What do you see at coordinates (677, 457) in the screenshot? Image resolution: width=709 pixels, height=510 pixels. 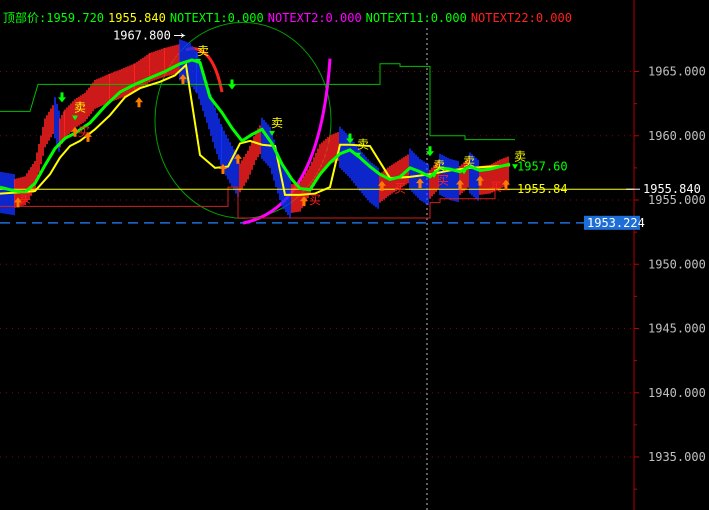 I see `y-tick-label-6: 1935.000` at bounding box center [677, 457].